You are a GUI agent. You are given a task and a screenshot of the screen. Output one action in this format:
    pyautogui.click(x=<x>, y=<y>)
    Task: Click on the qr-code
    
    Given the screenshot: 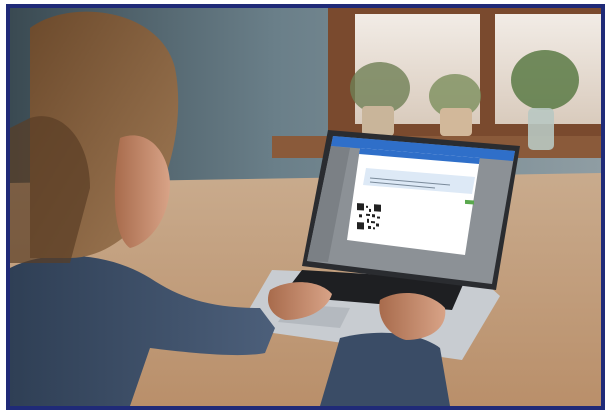 What is the action you would take?
    pyautogui.click(x=369, y=217)
    